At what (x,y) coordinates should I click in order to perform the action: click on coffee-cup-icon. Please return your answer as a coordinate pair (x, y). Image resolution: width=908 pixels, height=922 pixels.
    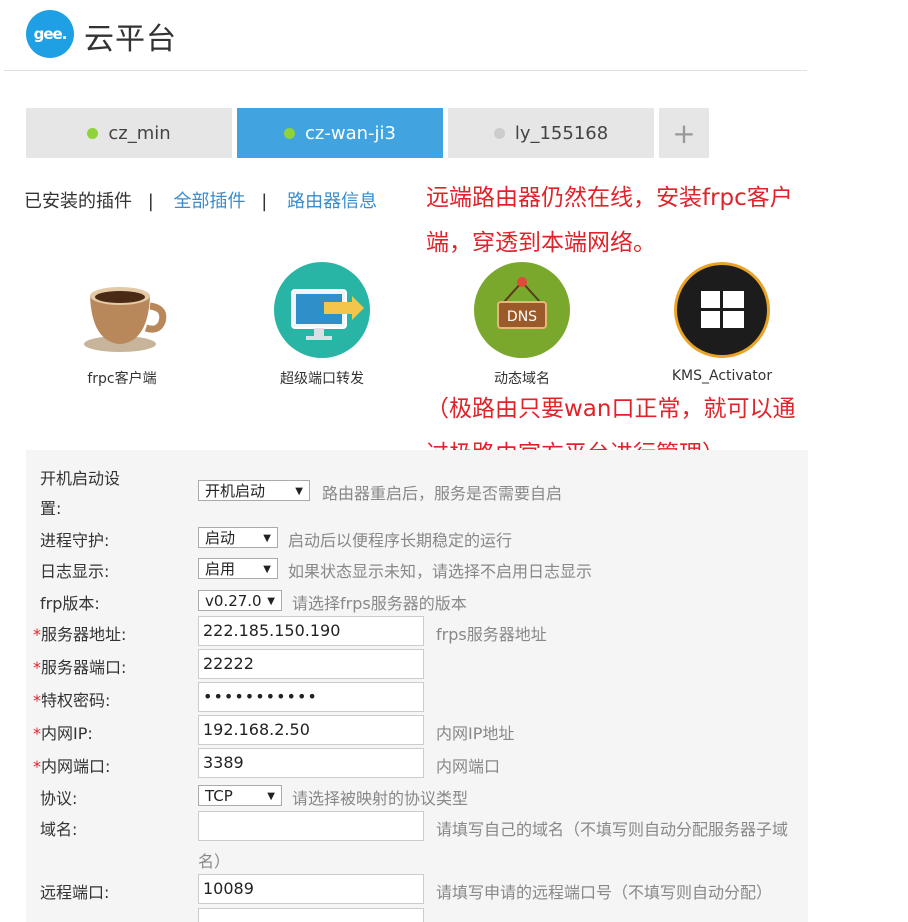
    Looking at the image, I should click on (122, 310).